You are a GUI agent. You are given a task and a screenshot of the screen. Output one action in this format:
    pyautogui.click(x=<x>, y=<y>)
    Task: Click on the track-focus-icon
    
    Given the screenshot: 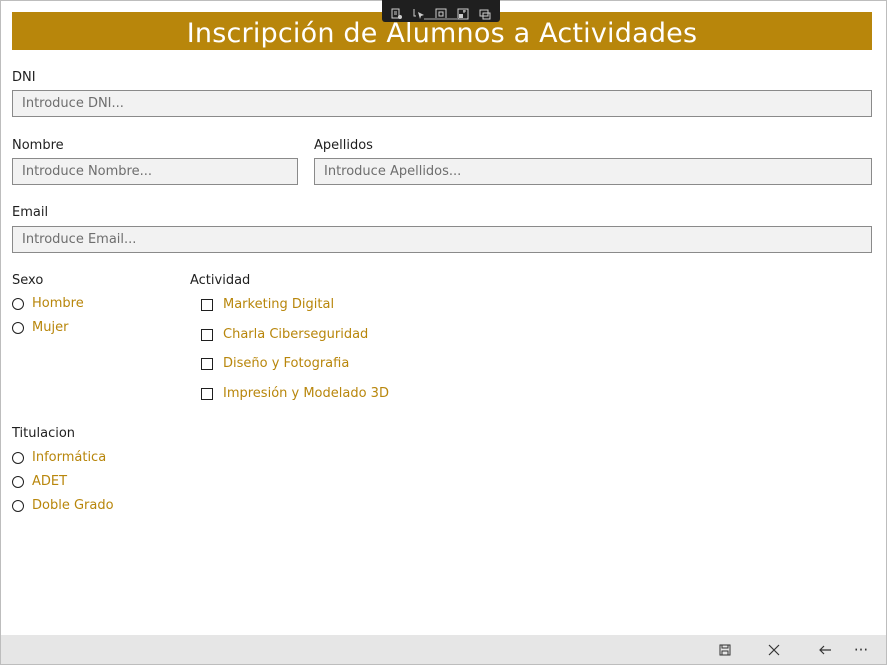 What is the action you would take?
    pyautogui.click(x=463, y=12)
    